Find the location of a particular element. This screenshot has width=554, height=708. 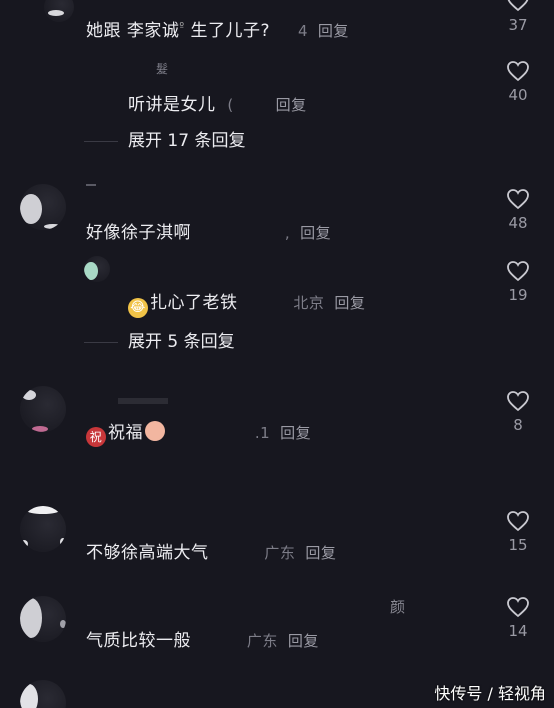

comment-text: 听讲是女儿 ( 回复 is located at coordinates (217, 105).